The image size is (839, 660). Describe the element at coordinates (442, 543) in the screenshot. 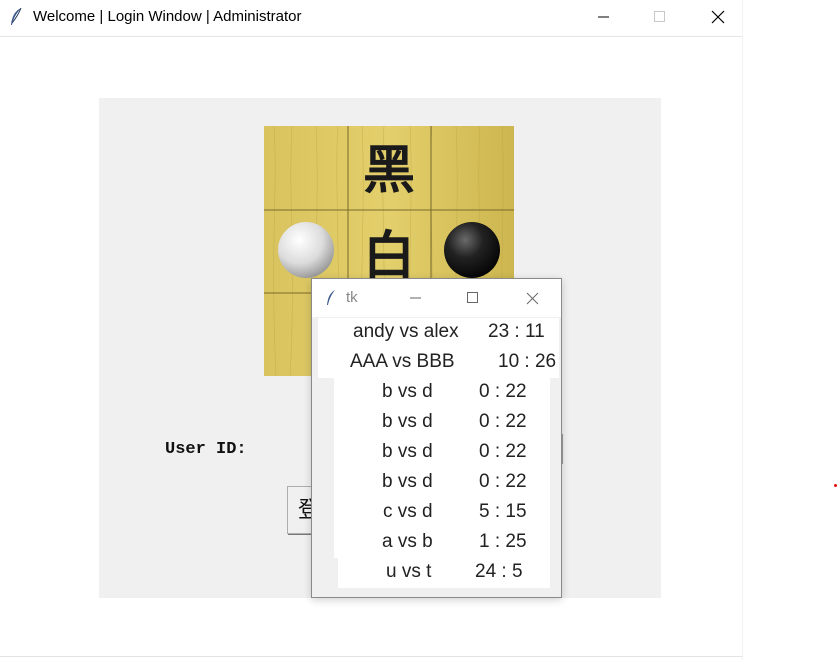

I see `result-row: a vs b 1 : 25` at that location.